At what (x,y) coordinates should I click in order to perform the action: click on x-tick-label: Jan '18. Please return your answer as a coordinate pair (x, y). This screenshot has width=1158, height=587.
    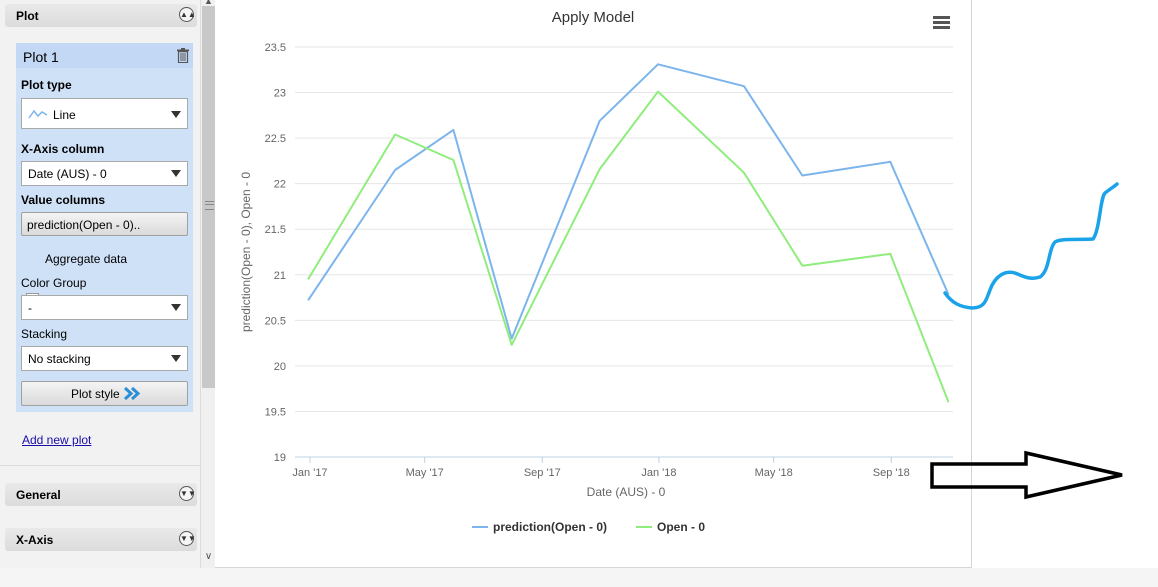
    Looking at the image, I should click on (658, 473).